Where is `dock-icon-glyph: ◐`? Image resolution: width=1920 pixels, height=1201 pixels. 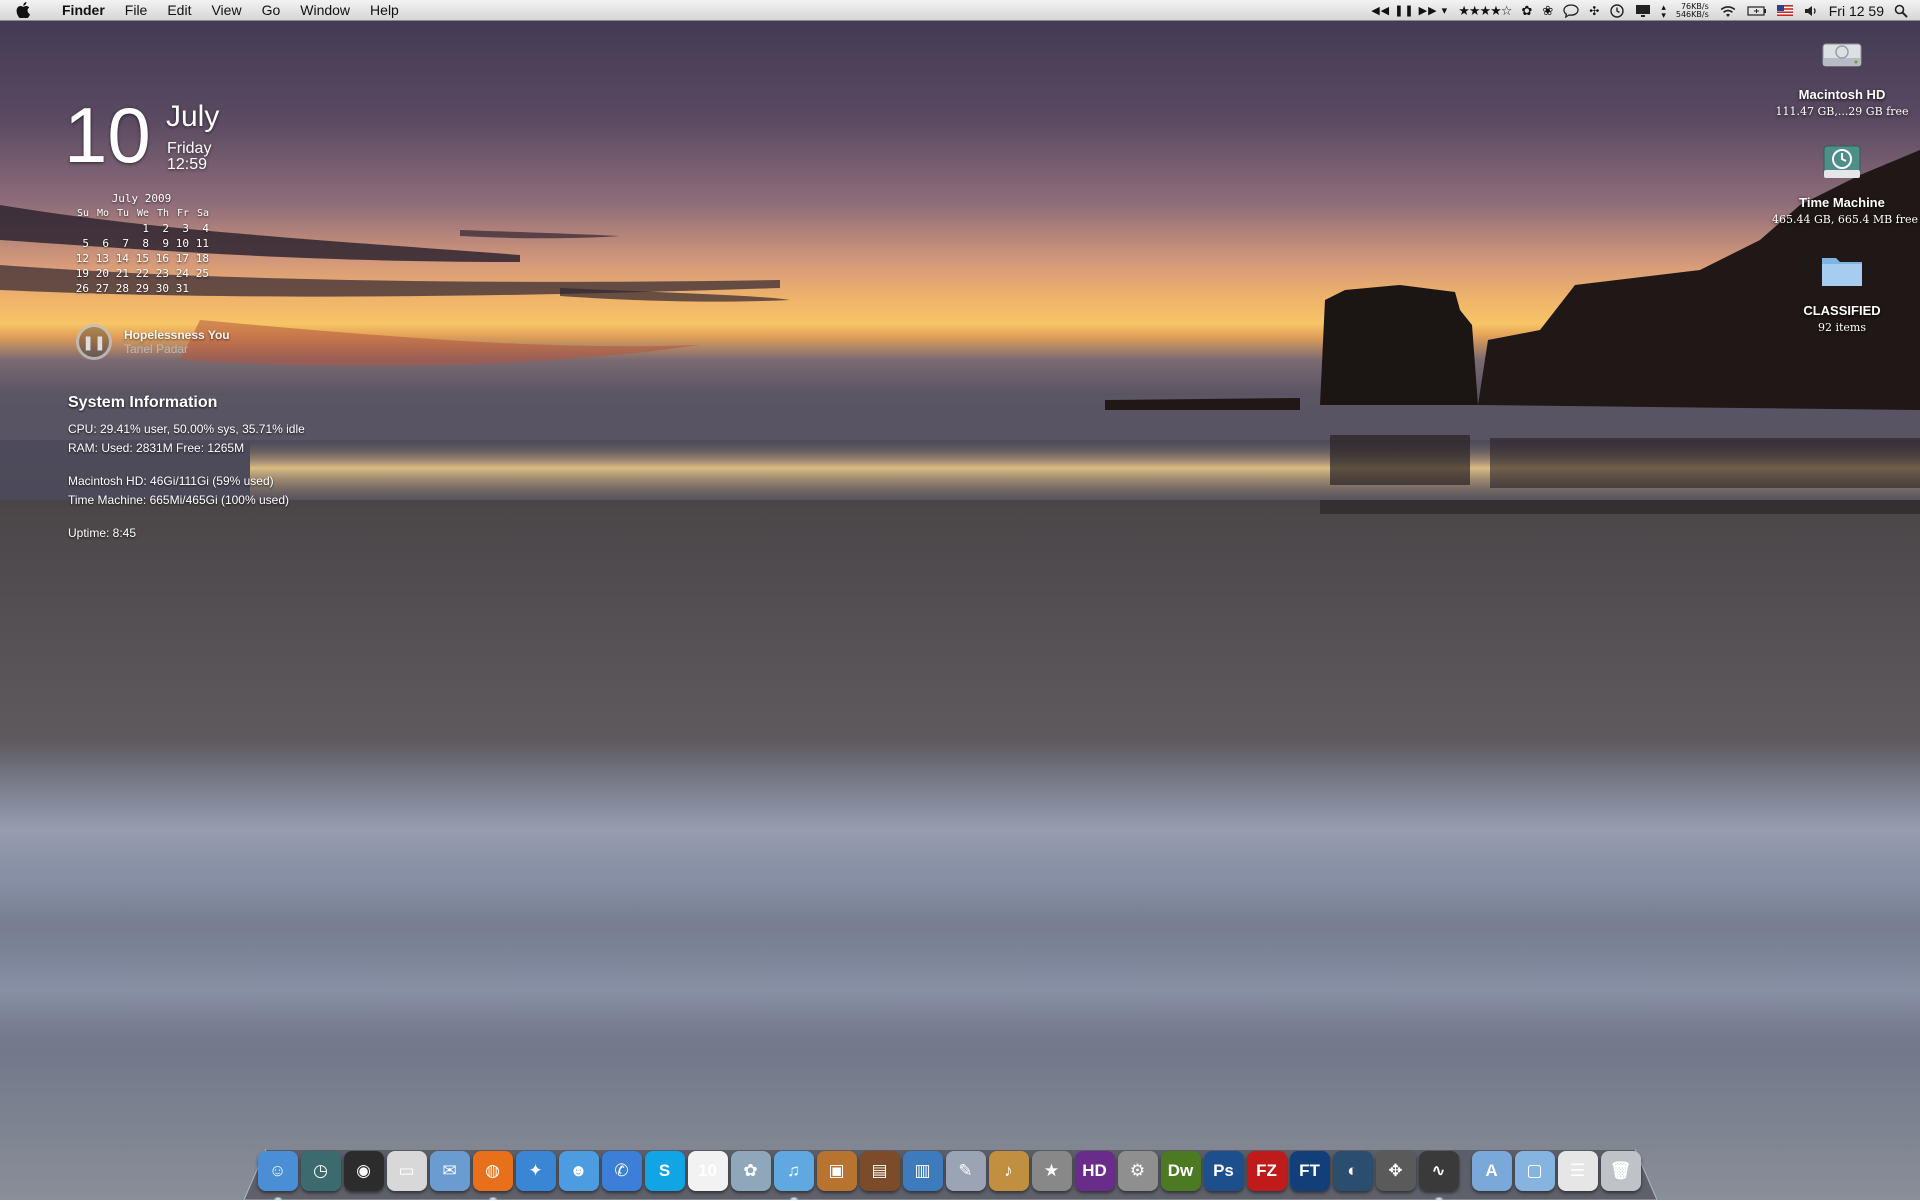
dock-icon-glyph: ◐ is located at coordinates (1352, 1170).